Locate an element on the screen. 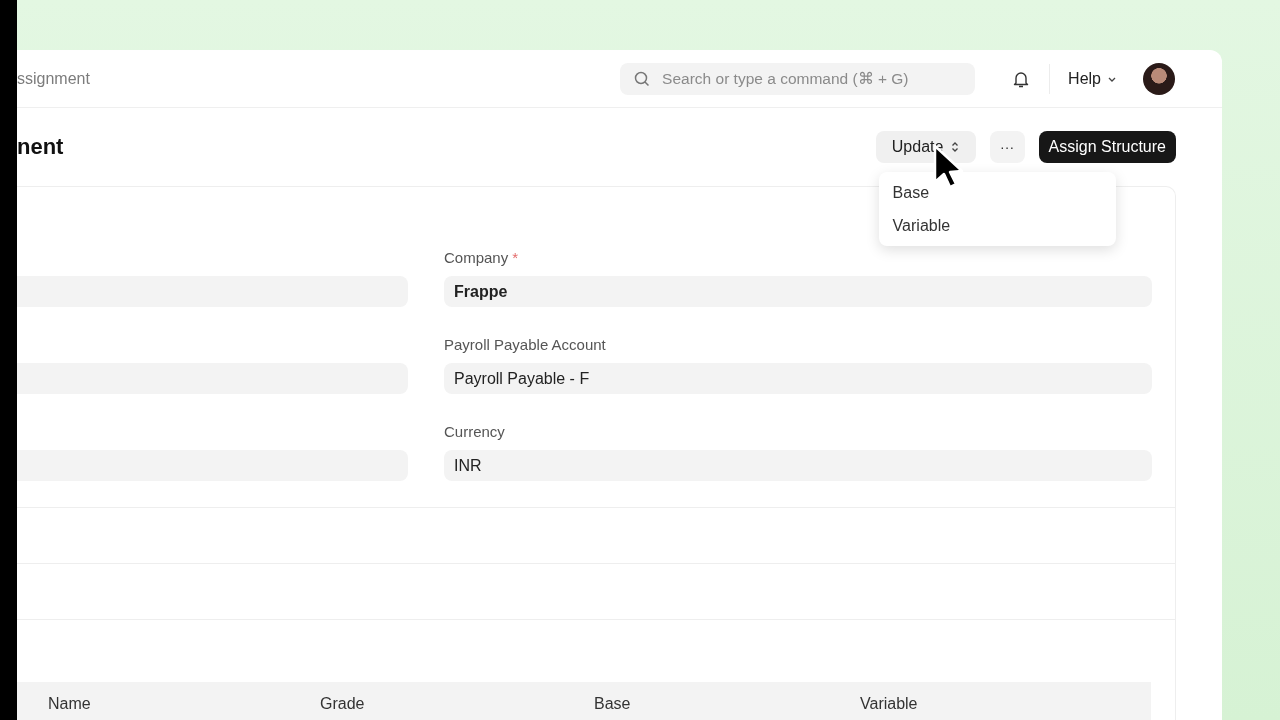 This screenshot has height=720, width=1280. column-header: Name is located at coordinates (70, 704).